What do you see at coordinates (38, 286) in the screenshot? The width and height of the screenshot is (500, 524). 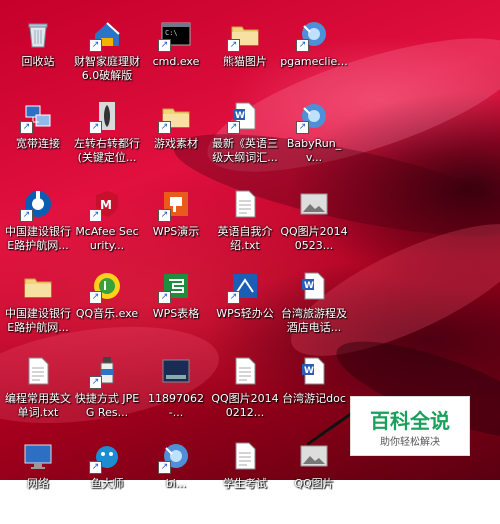 I see `folder-icon` at bounding box center [38, 286].